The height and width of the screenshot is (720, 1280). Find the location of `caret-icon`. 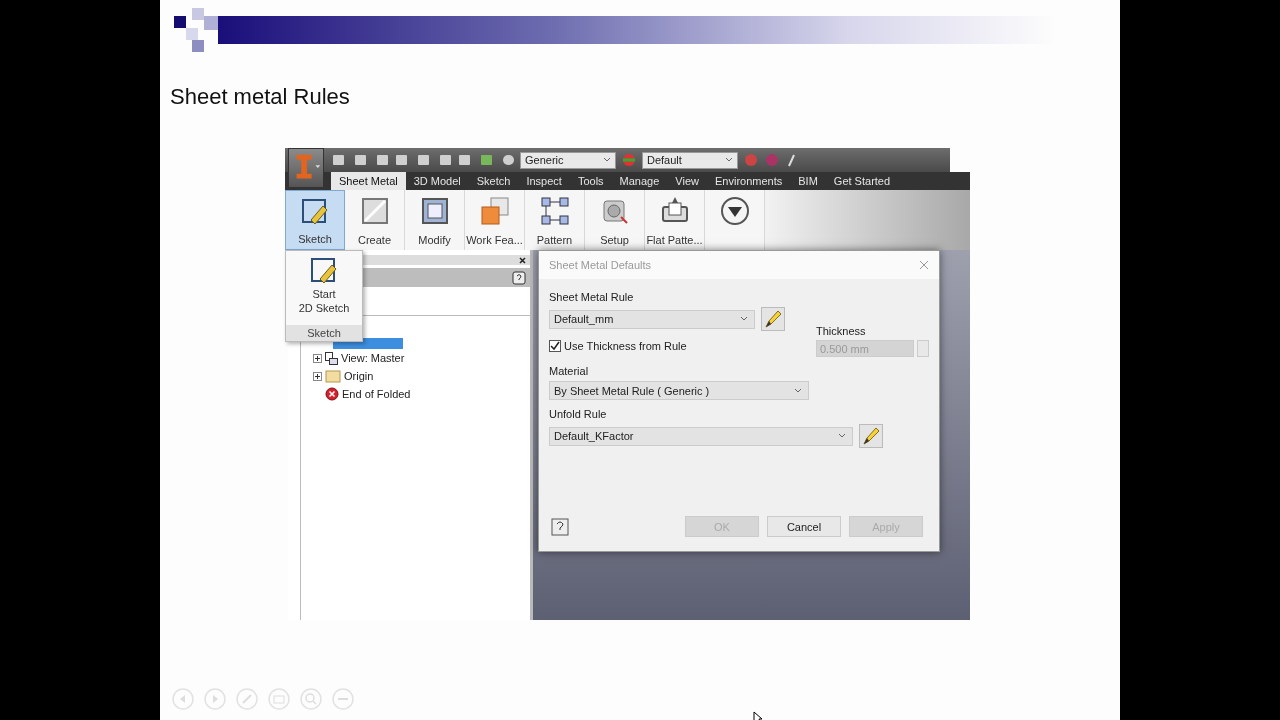

caret-icon is located at coordinates (734, 211).